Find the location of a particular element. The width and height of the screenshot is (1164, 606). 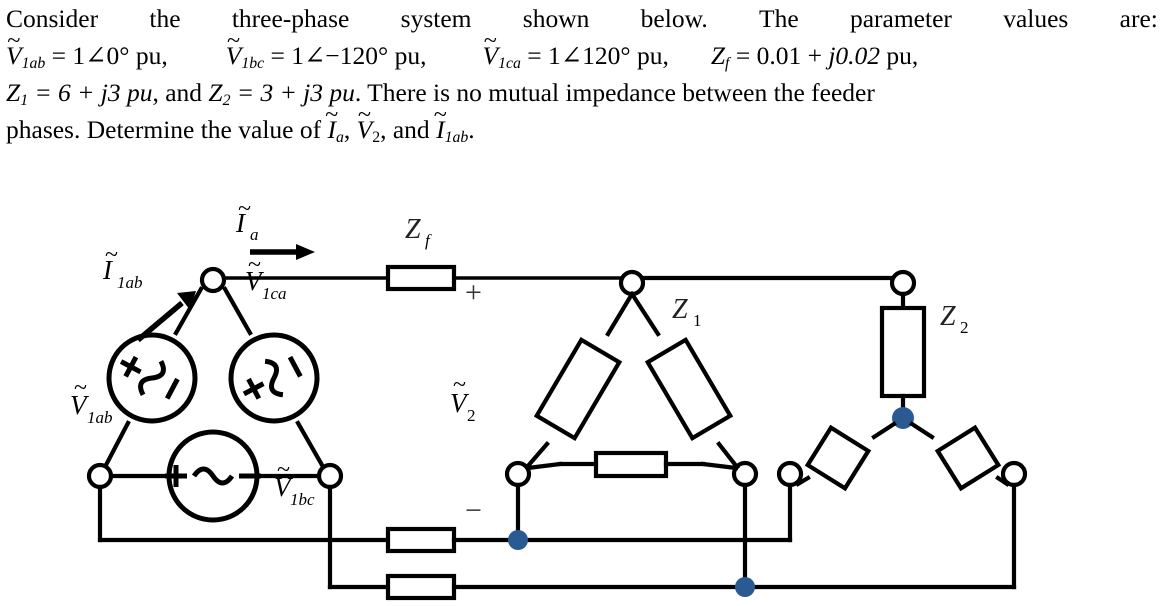

sym-z1: Z is located at coordinates (13, 92).